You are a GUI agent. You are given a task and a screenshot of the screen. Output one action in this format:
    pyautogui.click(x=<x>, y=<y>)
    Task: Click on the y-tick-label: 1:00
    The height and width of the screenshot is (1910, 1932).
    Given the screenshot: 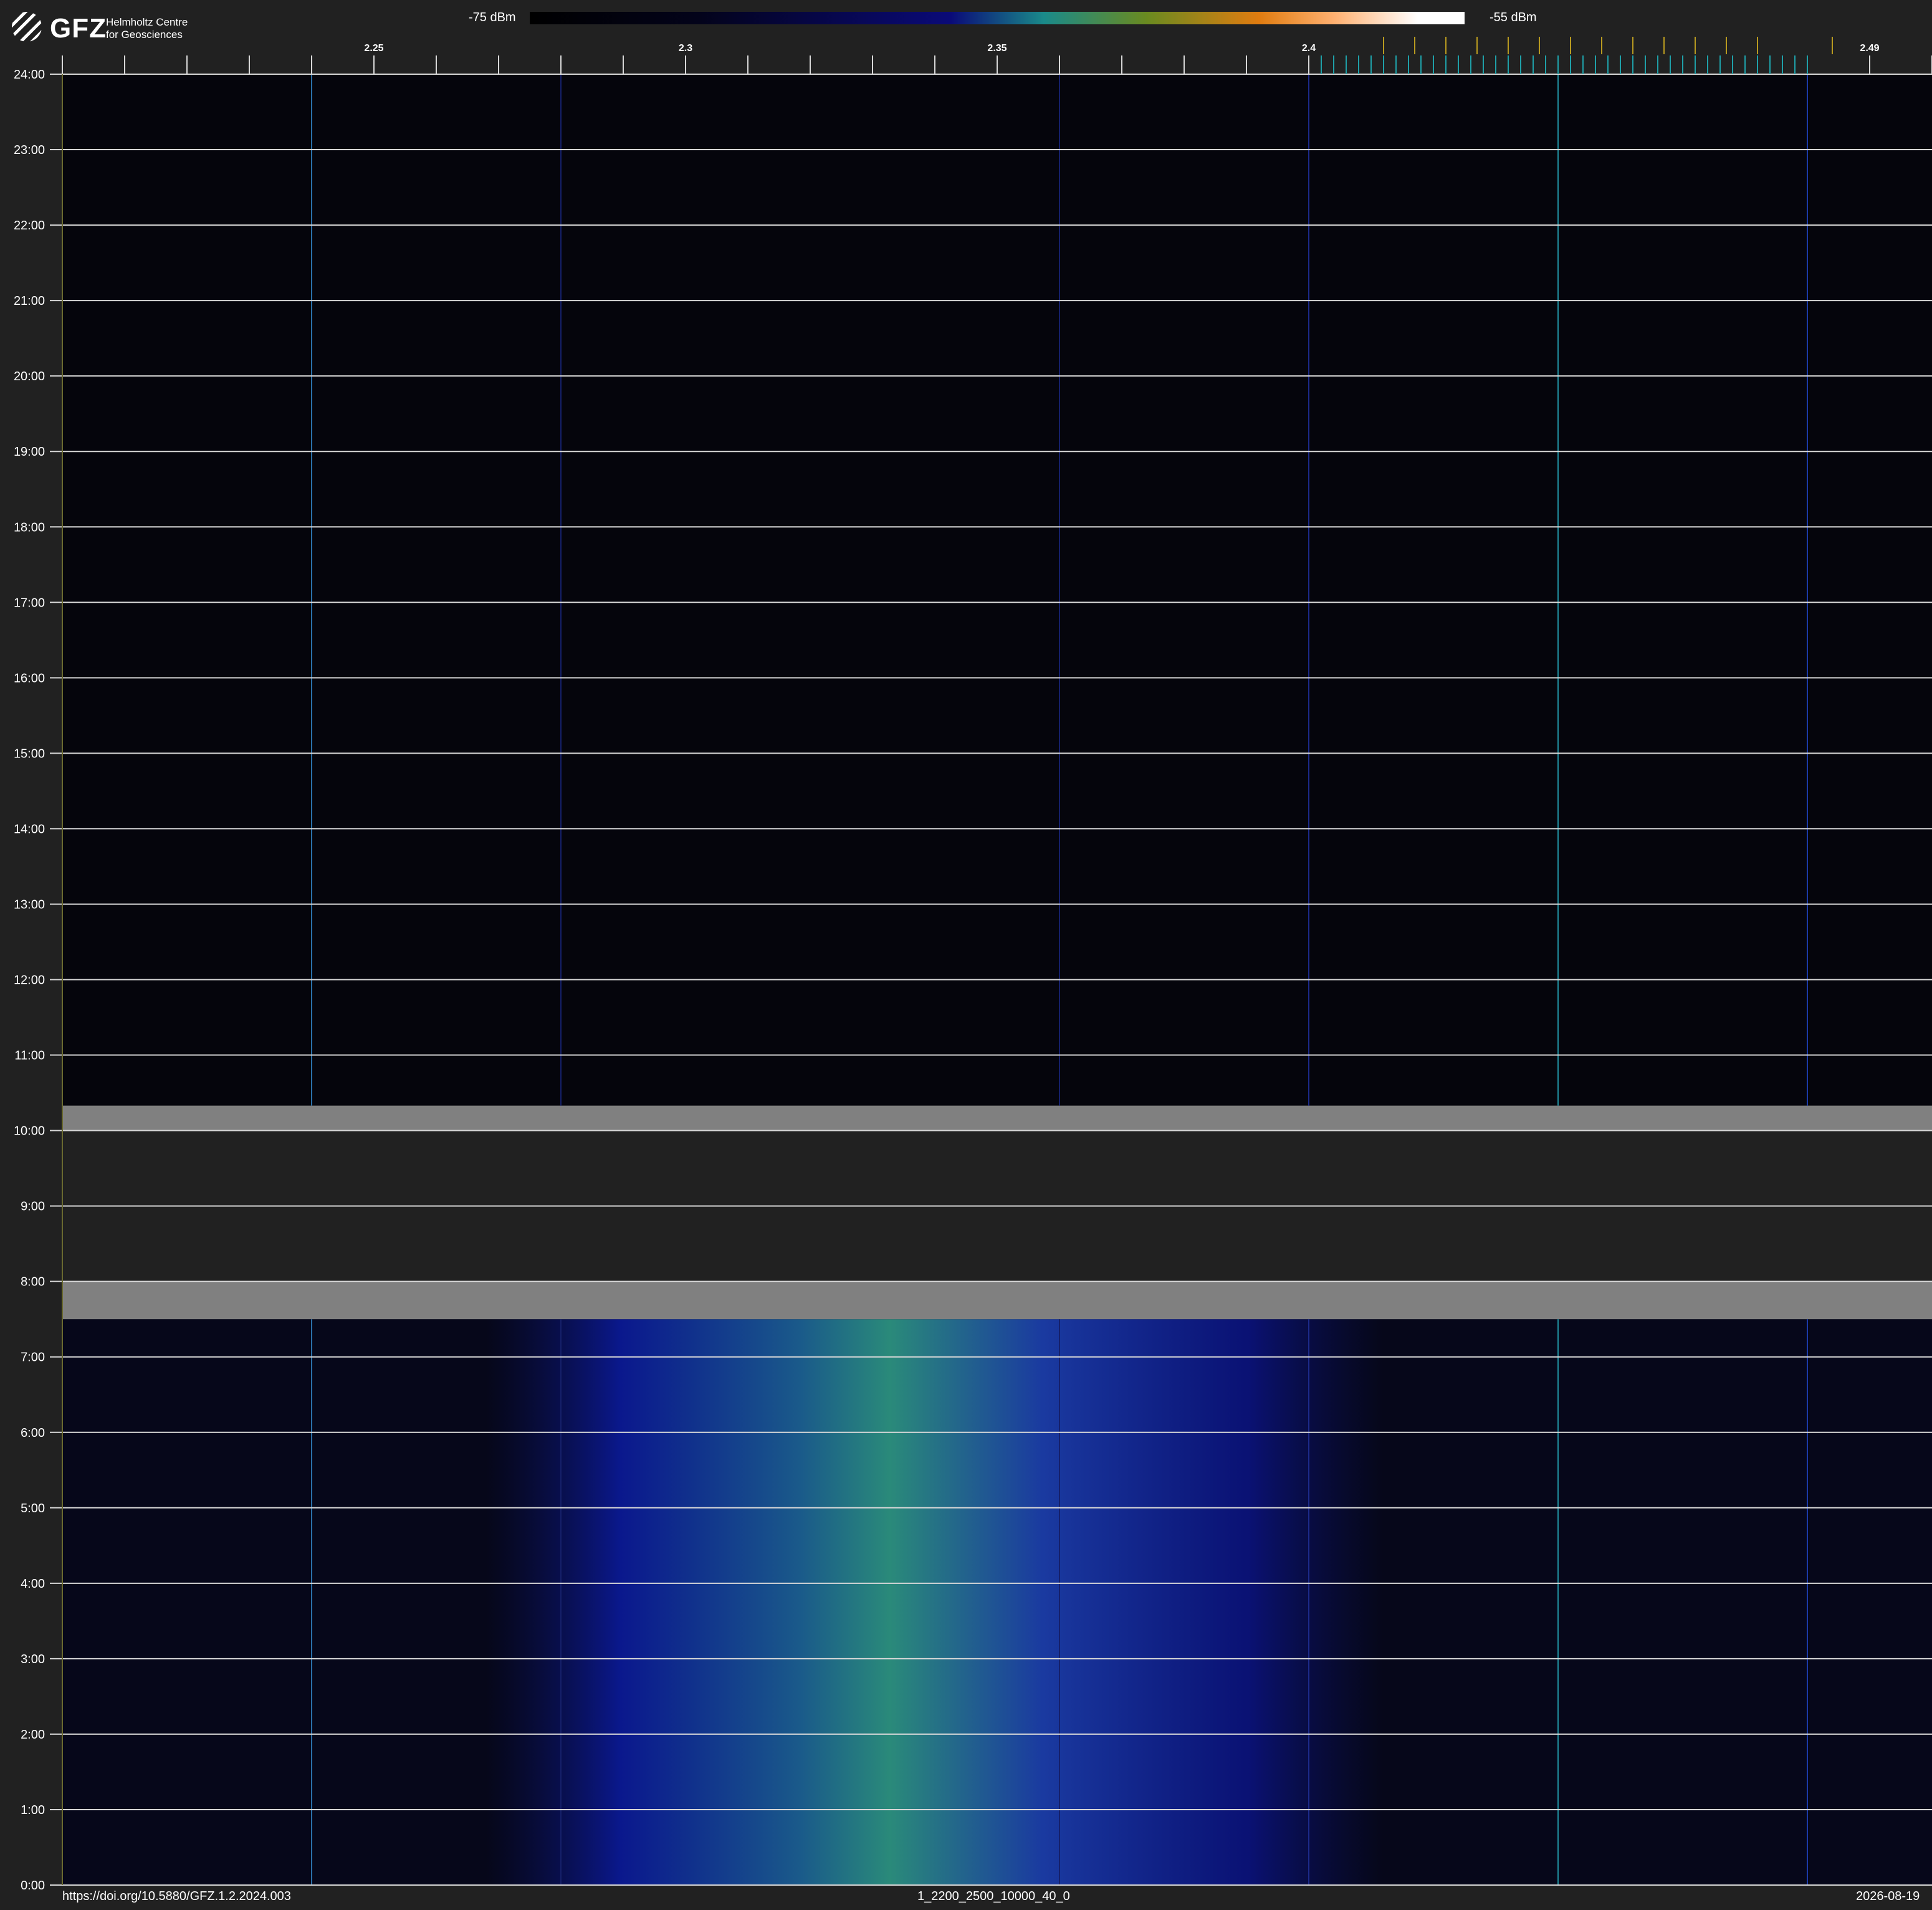 What is the action you would take?
    pyautogui.click(x=33, y=1810)
    